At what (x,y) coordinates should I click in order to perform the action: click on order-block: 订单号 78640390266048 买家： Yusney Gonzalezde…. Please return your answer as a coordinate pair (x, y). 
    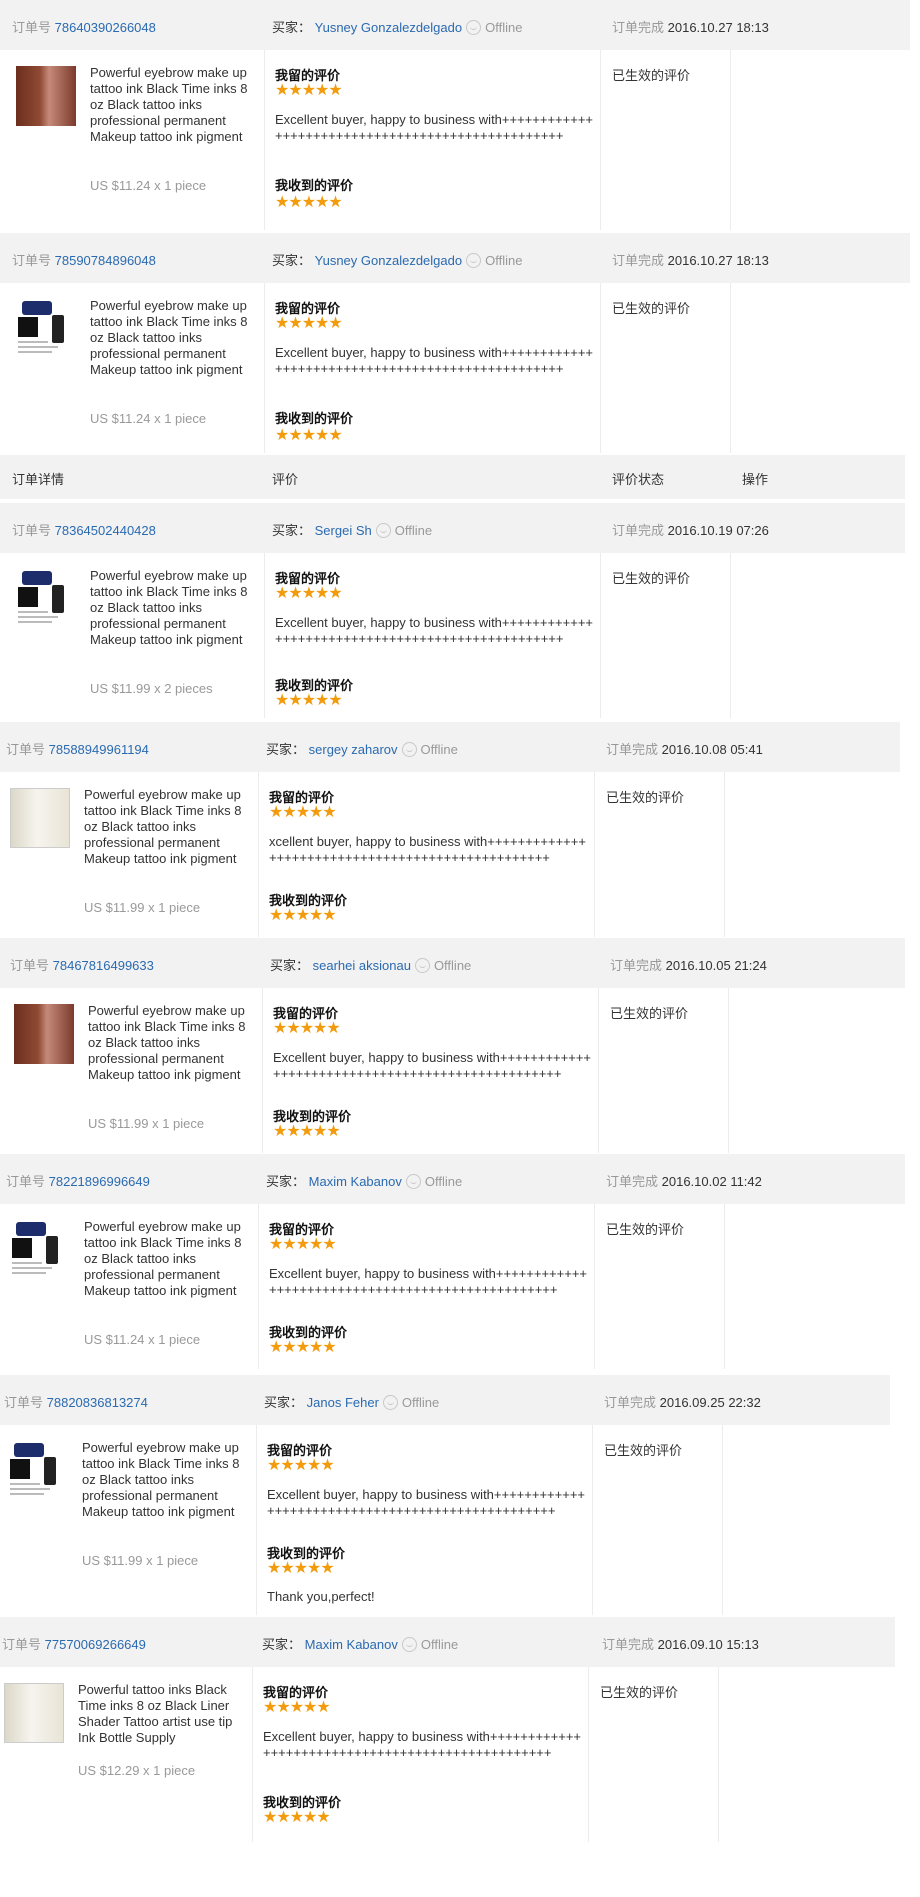
    Looking at the image, I should click on (460, 115).